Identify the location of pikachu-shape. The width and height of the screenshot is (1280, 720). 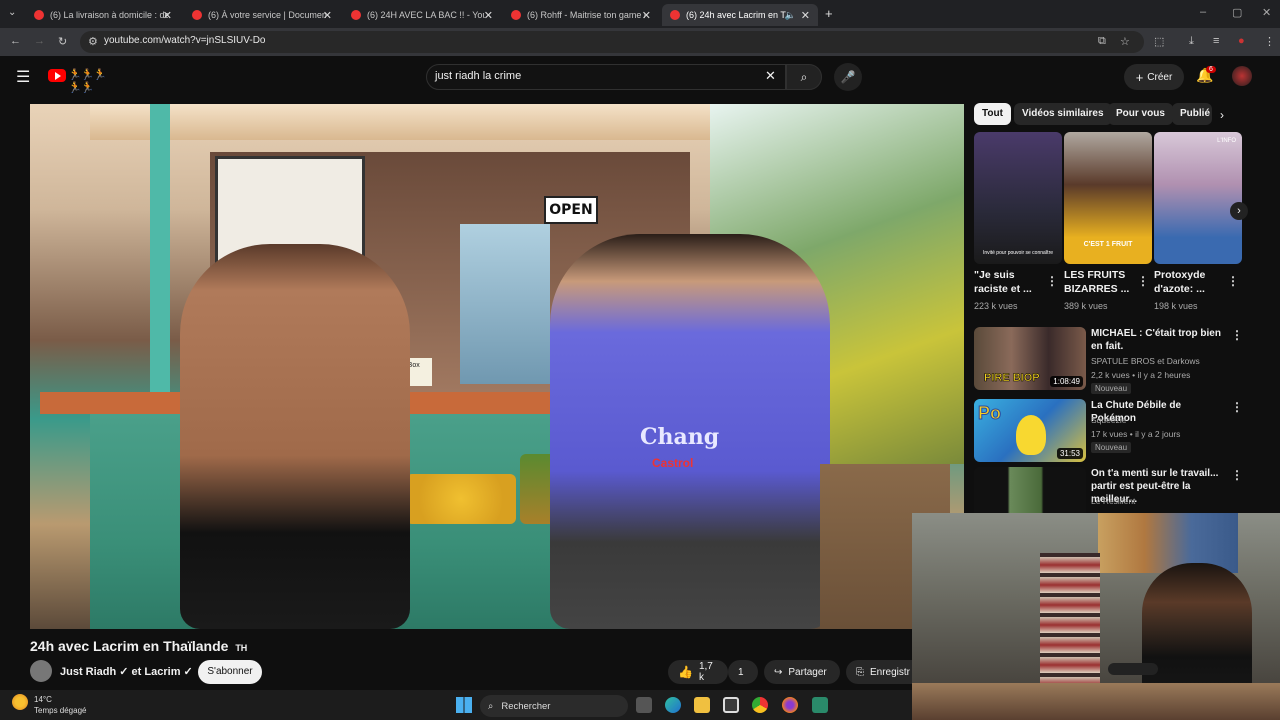
(1031, 435).